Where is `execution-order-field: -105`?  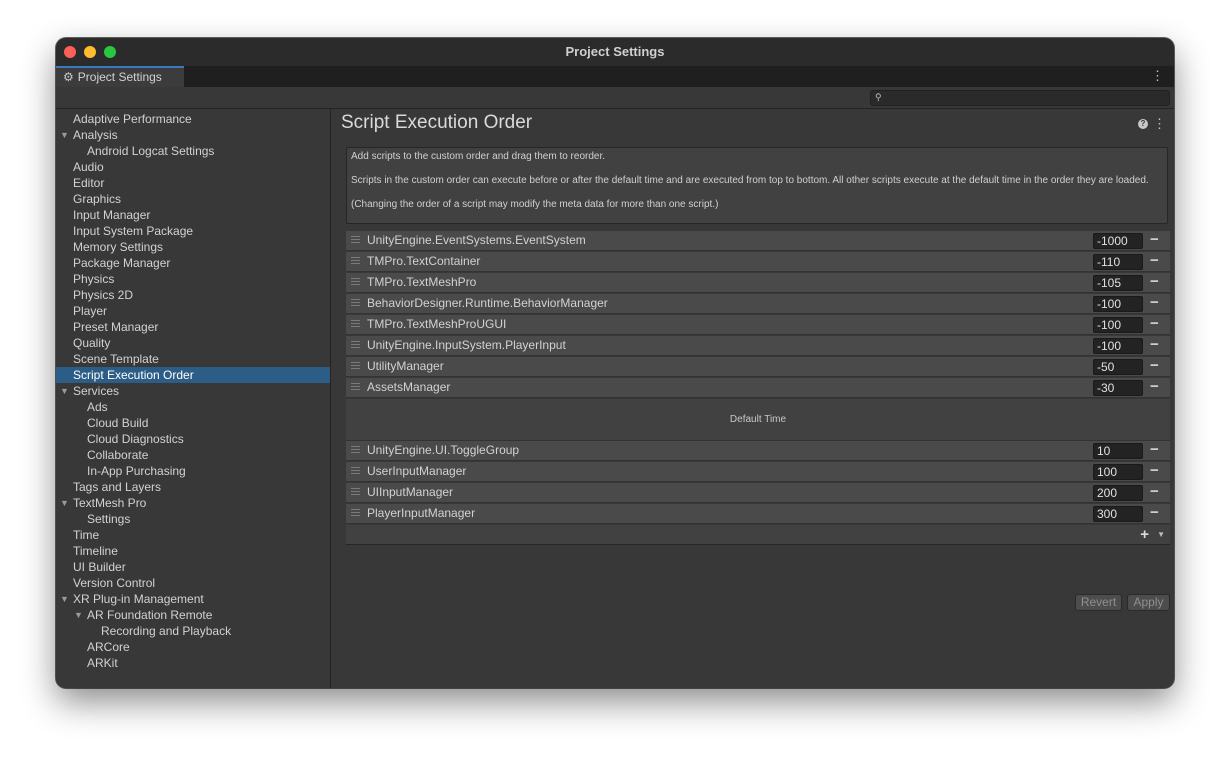
execution-order-field: -105 is located at coordinates (1118, 283).